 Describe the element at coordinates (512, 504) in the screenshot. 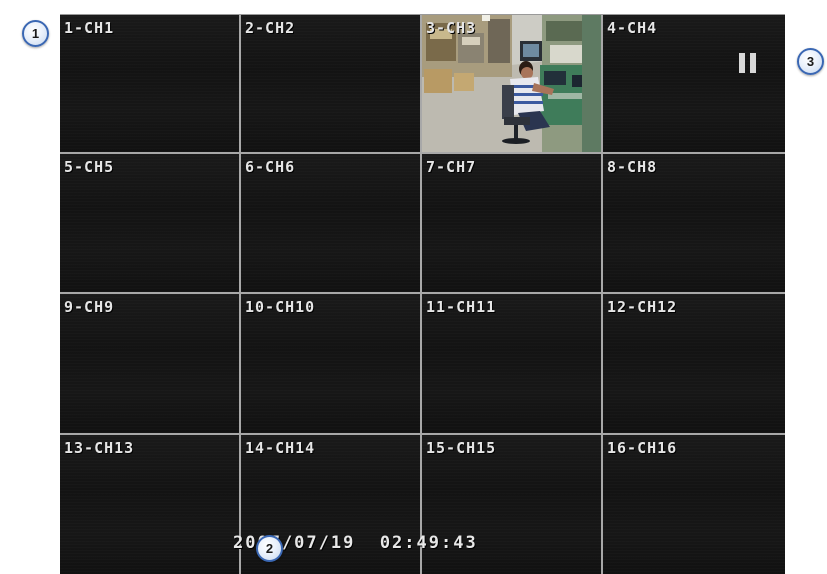

I see `channel-tile-15: 15-CH15` at that location.